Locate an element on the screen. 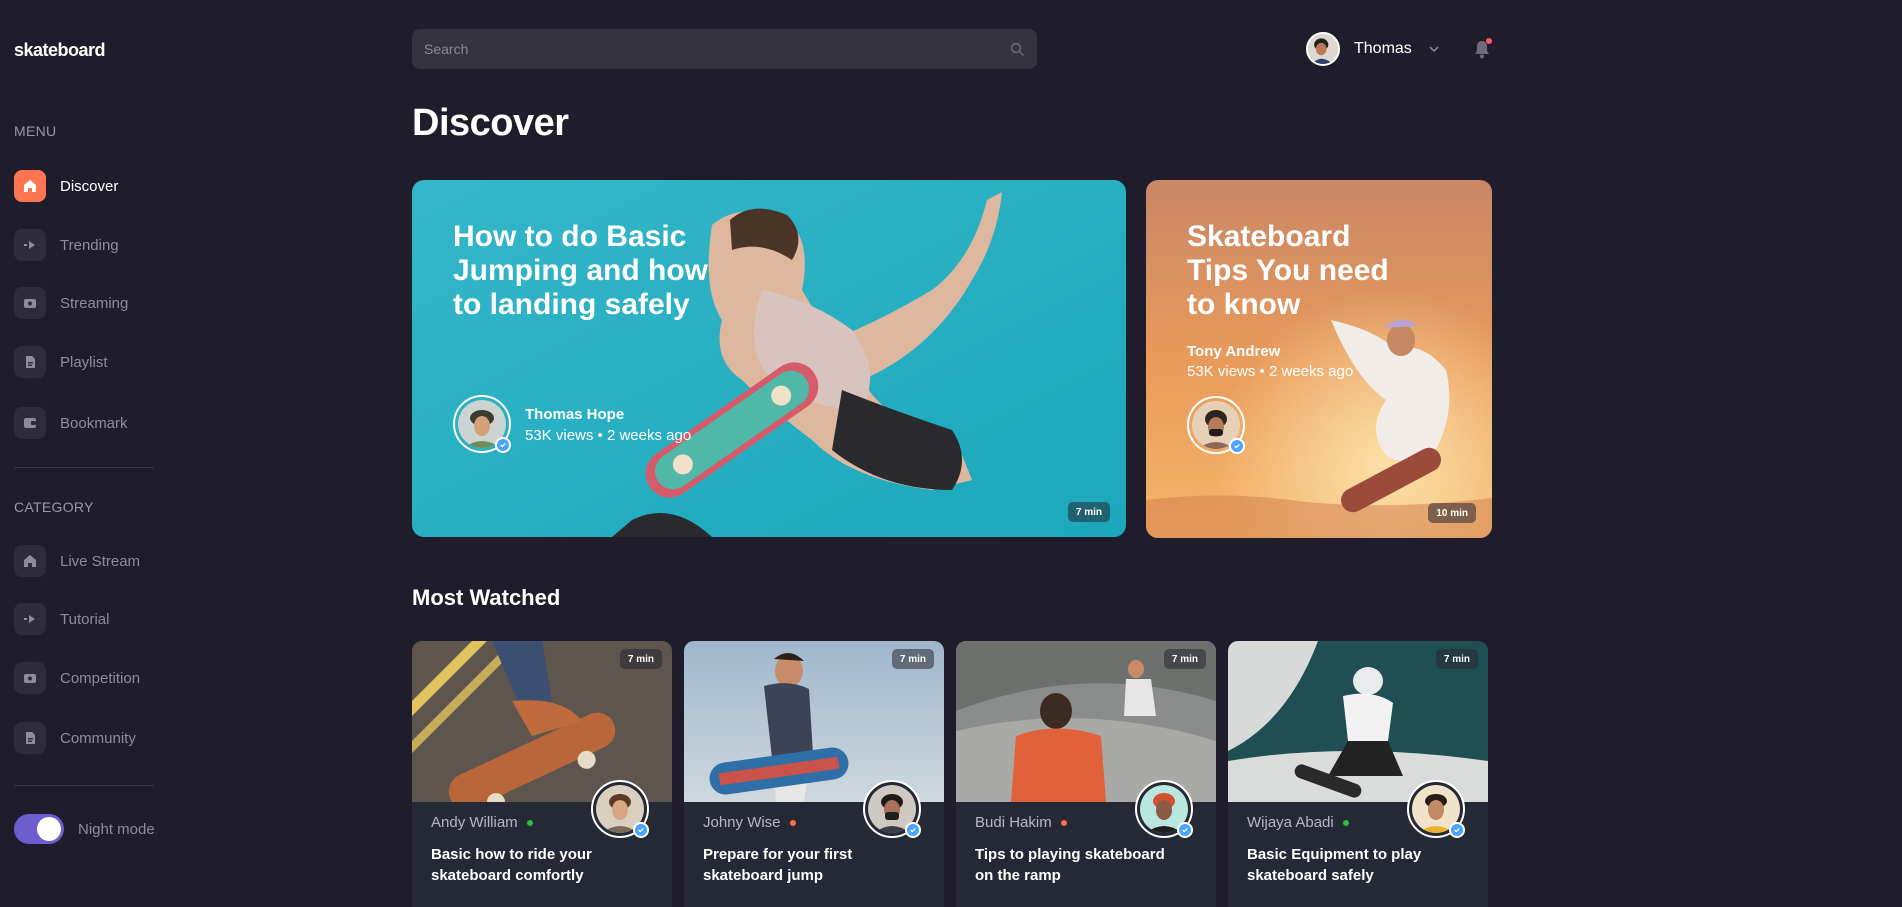 This screenshot has height=907, width=1902. sidebar-item-label: Live Stream is located at coordinates (100, 561).